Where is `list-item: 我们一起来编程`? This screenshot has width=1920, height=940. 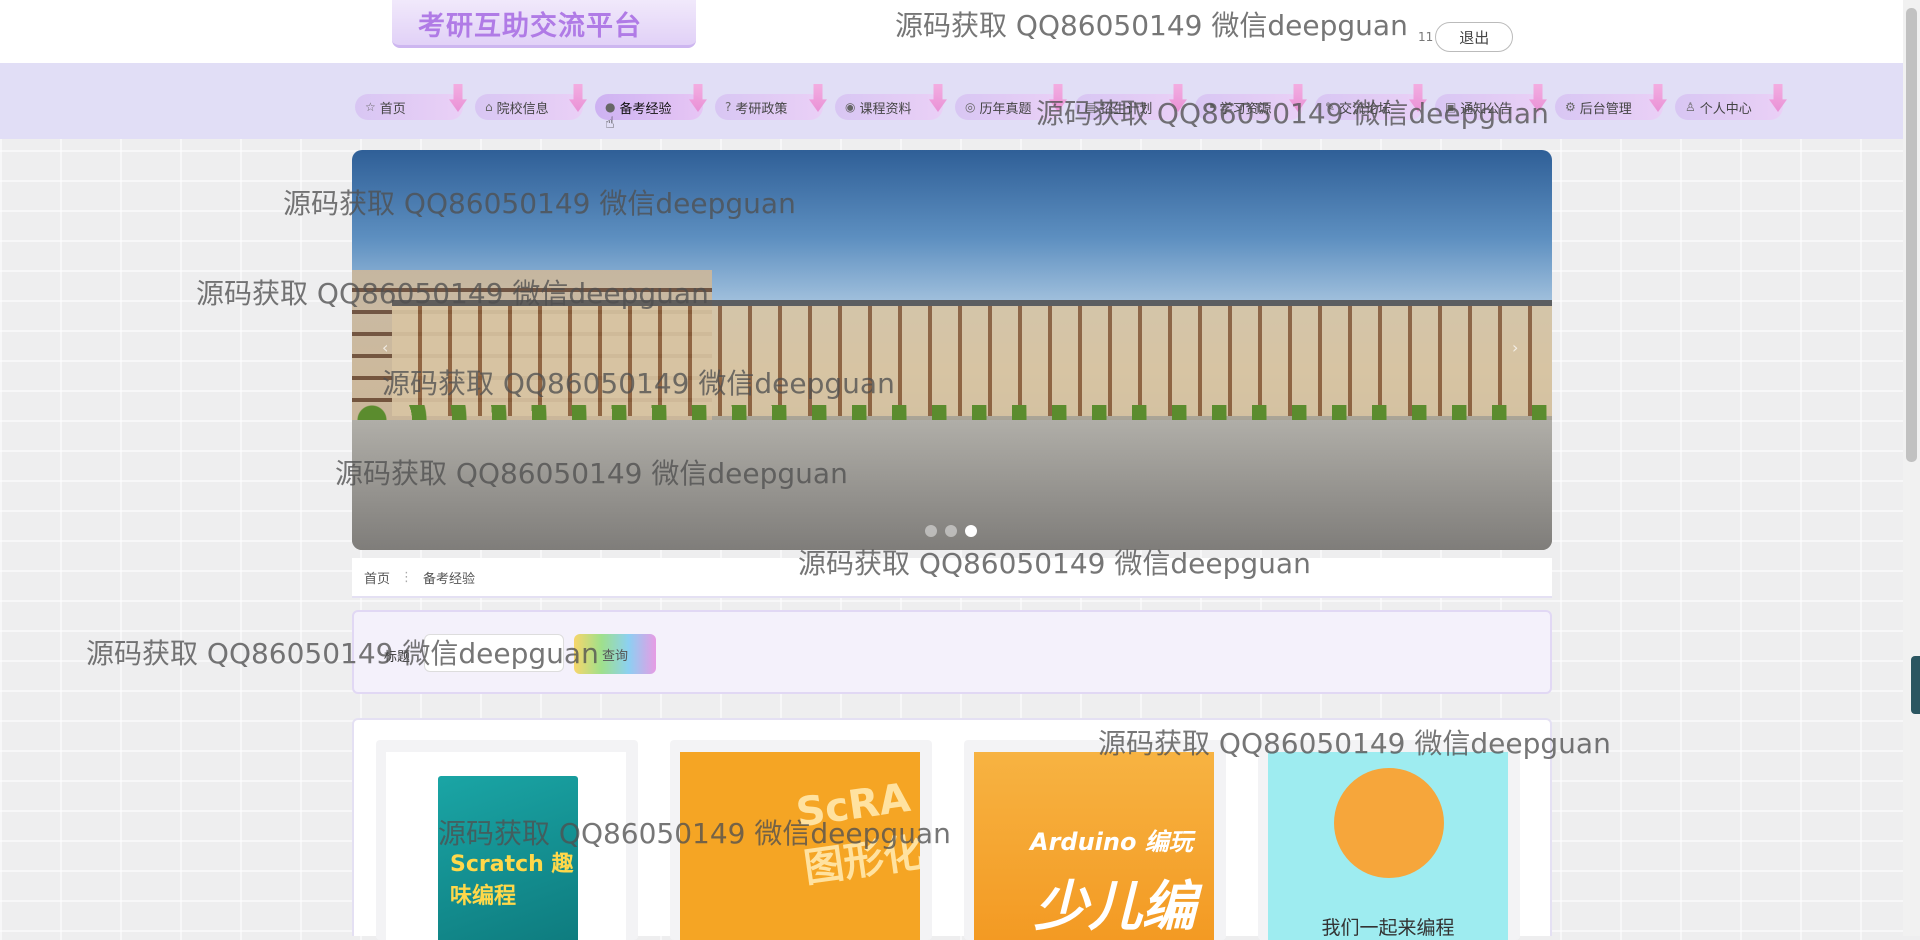
list-item: 我们一起来编程 is located at coordinates (1389, 840).